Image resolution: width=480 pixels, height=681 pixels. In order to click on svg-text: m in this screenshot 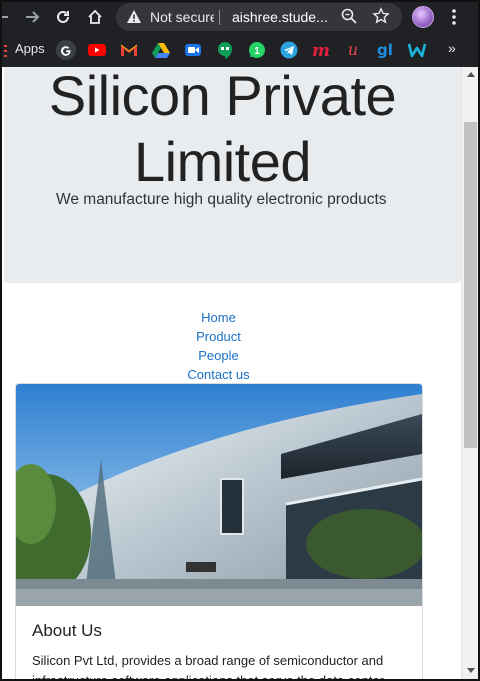, I will do `click(321, 50)`.